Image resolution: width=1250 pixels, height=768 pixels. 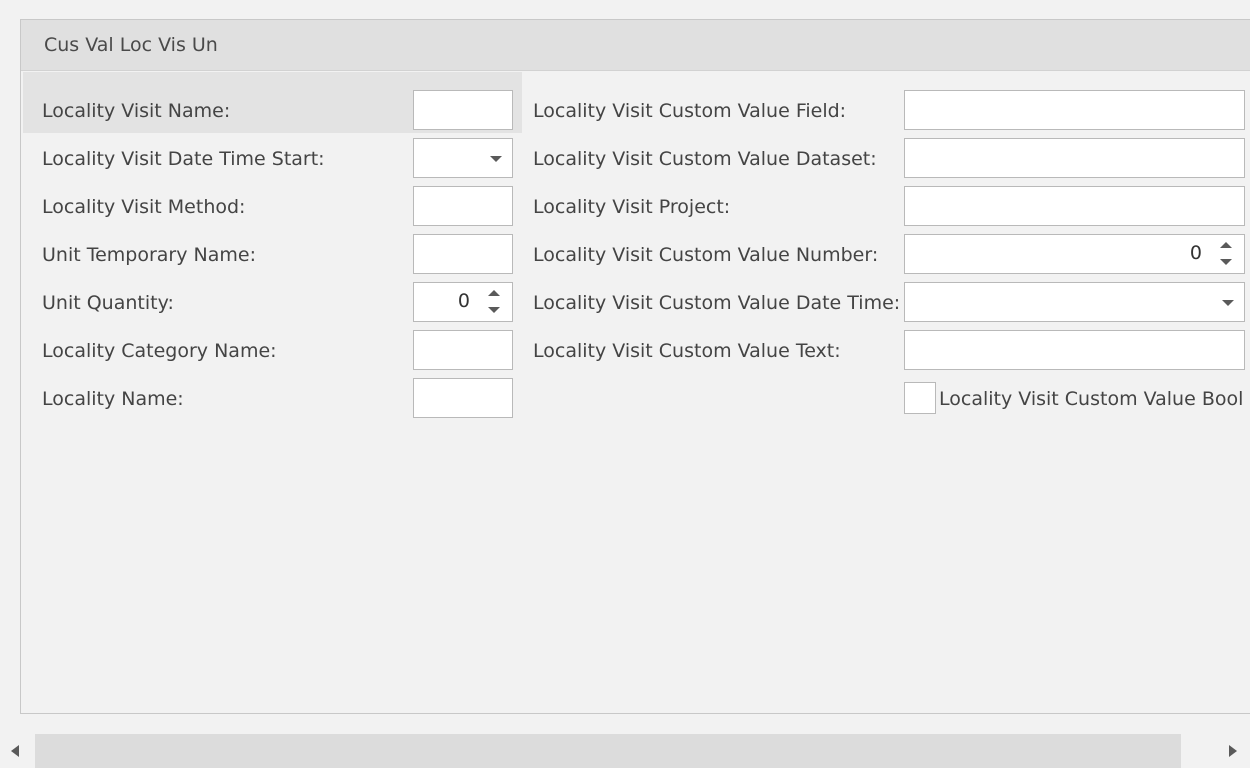 What do you see at coordinates (1195, 253) in the screenshot?
I see `custom-value-number-value: 0` at bounding box center [1195, 253].